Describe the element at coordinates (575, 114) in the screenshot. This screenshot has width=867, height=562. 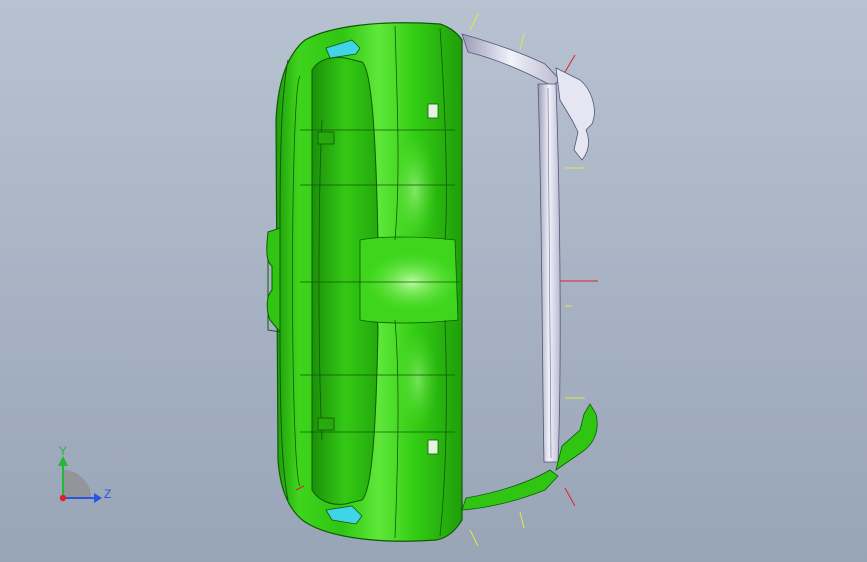
I see `upper-end-bracket` at that location.